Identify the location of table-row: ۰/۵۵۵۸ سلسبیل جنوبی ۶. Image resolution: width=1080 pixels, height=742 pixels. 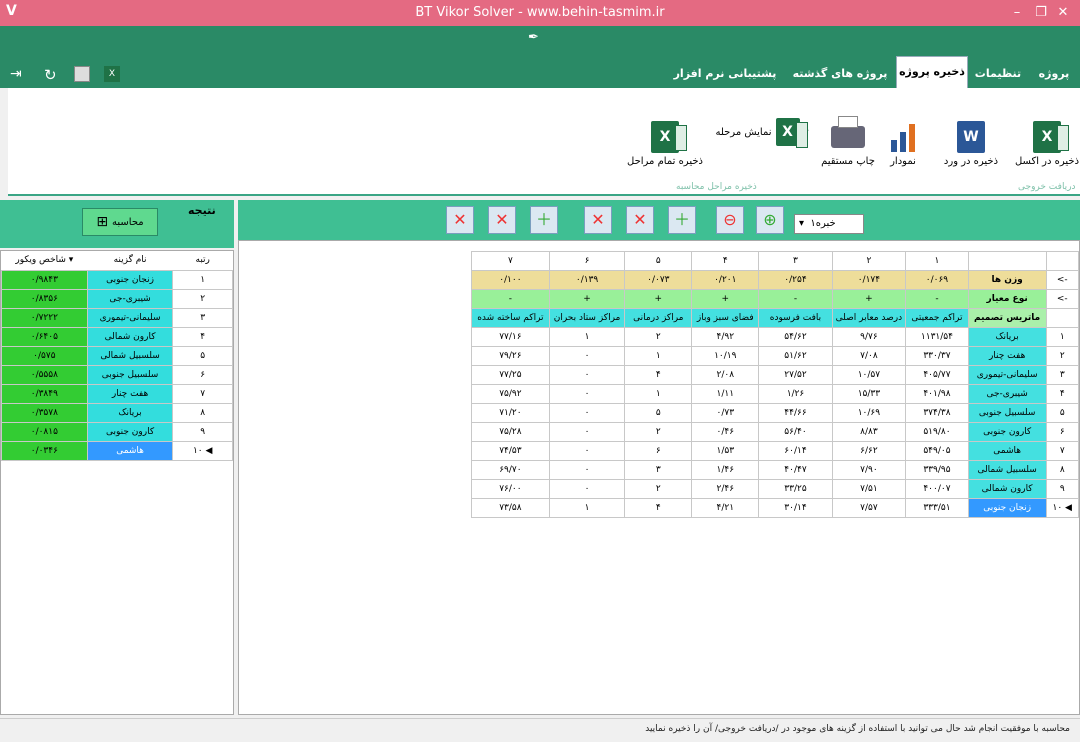
(117, 374).